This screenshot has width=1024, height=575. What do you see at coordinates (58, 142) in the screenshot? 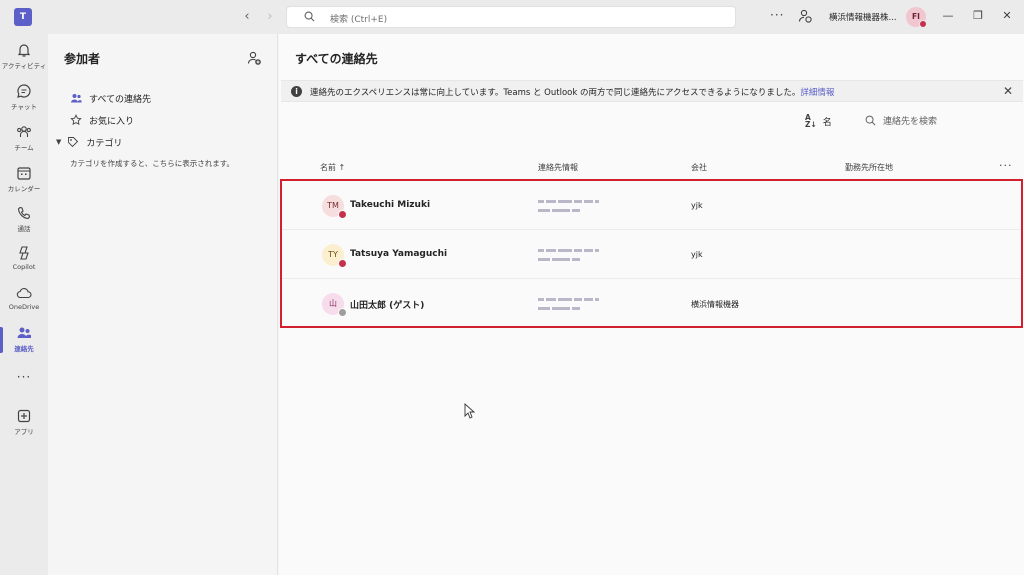
I see `caret-down-icon: ▼` at bounding box center [58, 142].